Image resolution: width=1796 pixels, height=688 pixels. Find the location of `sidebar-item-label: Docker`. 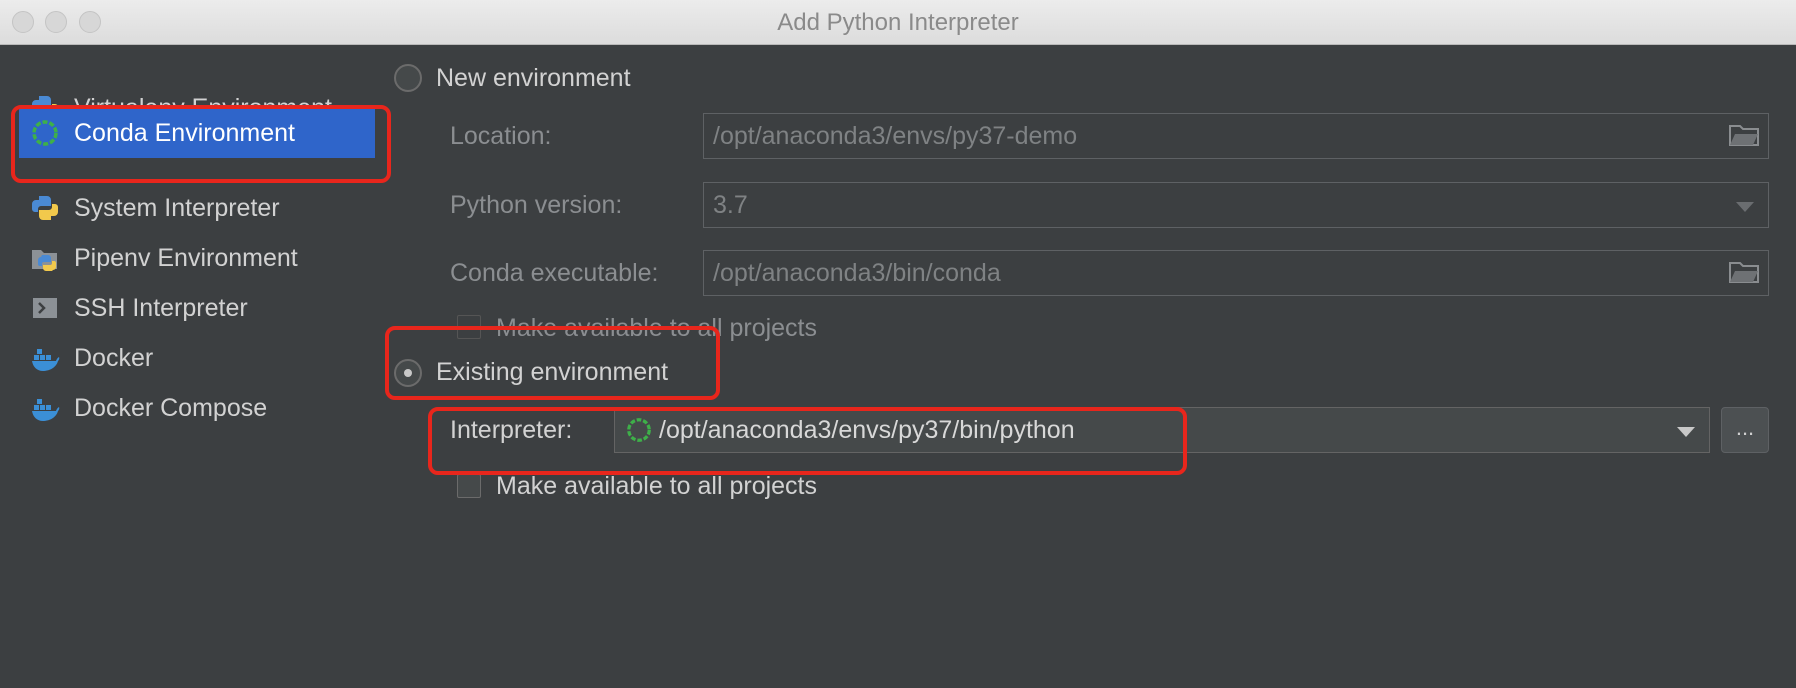

sidebar-item-label: Docker is located at coordinates (114, 357).